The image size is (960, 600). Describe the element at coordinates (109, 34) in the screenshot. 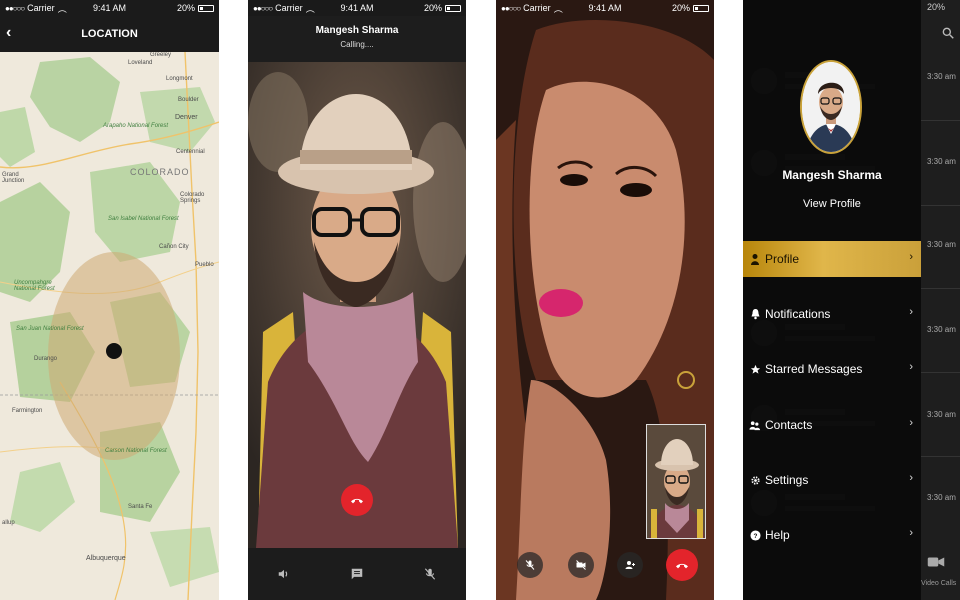

I see `location-header: ‹ LOCATION` at that location.